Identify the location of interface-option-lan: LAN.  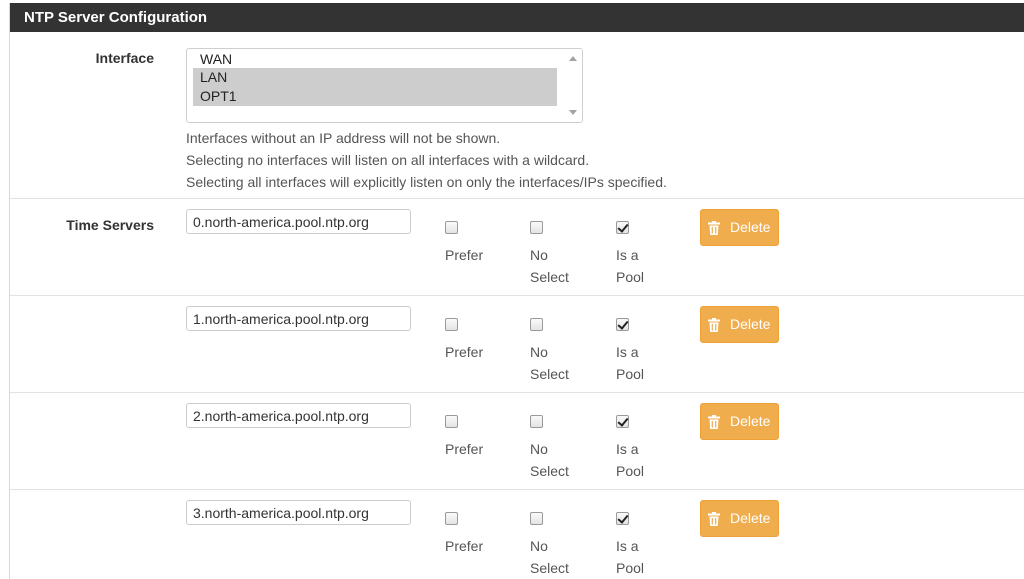
(375, 77).